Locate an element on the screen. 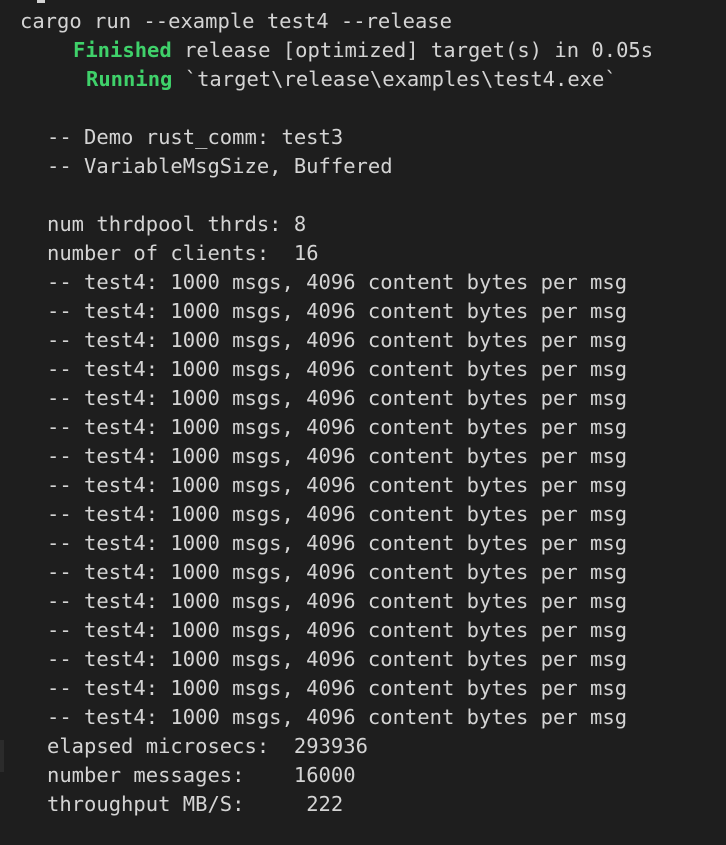 The image size is (726, 845). throughput-line: throughput MB/S: 222 is located at coordinates (195, 804).